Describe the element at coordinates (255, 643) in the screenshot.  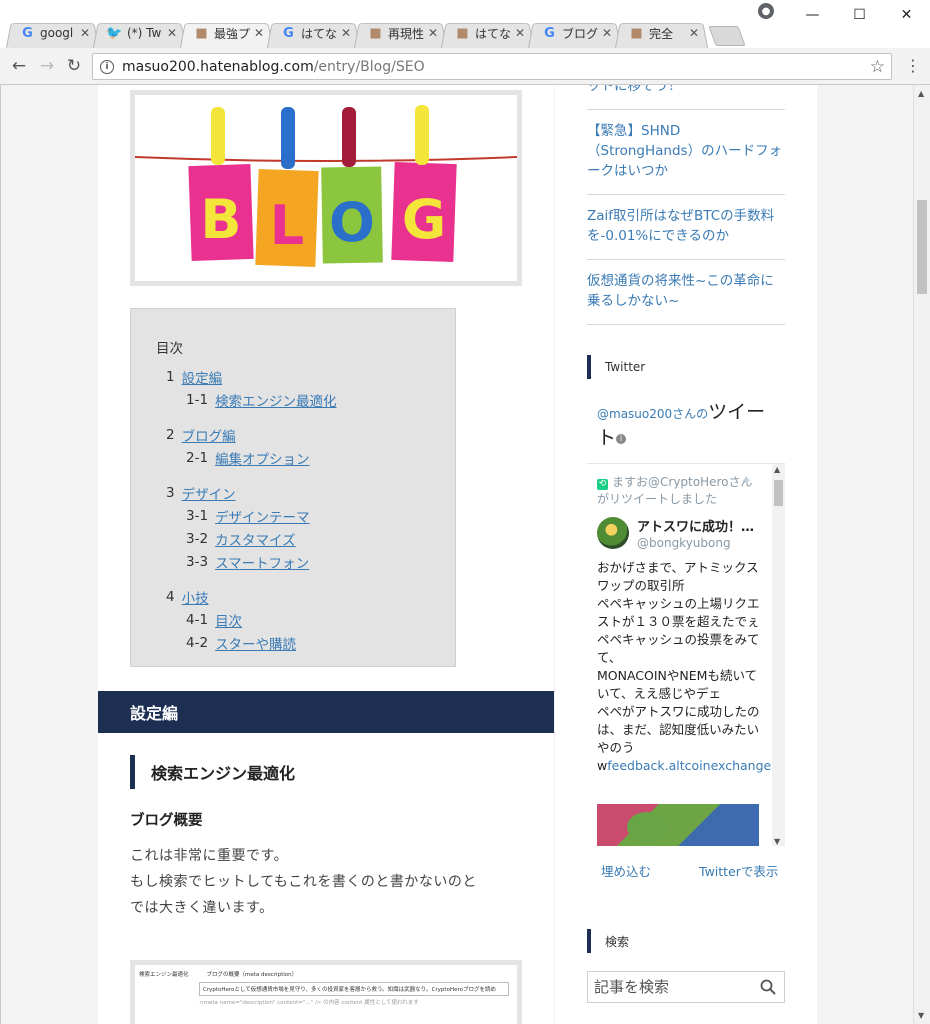
I see `toc-link: スターや購読` at that location.